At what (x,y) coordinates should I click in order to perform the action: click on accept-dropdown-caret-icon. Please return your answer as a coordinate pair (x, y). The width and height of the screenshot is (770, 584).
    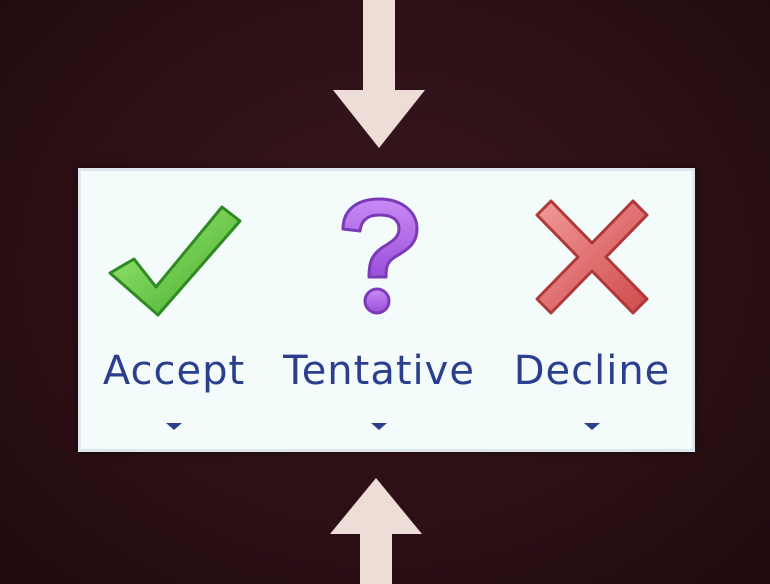
    Looking at the image, I should click on (174, 426).